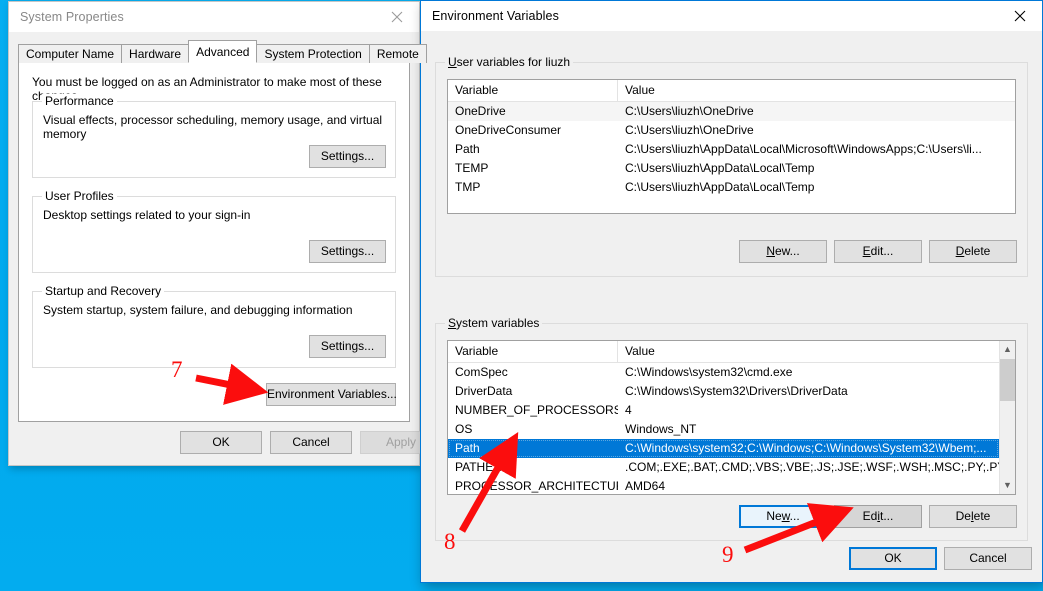 The height and width of the screenshot is (591, 1043). What do you see at coordinates (498, 323) in the screenshot?
I see `system-variables-legend-rest: ystem variables` at bounding box center [498, 323].